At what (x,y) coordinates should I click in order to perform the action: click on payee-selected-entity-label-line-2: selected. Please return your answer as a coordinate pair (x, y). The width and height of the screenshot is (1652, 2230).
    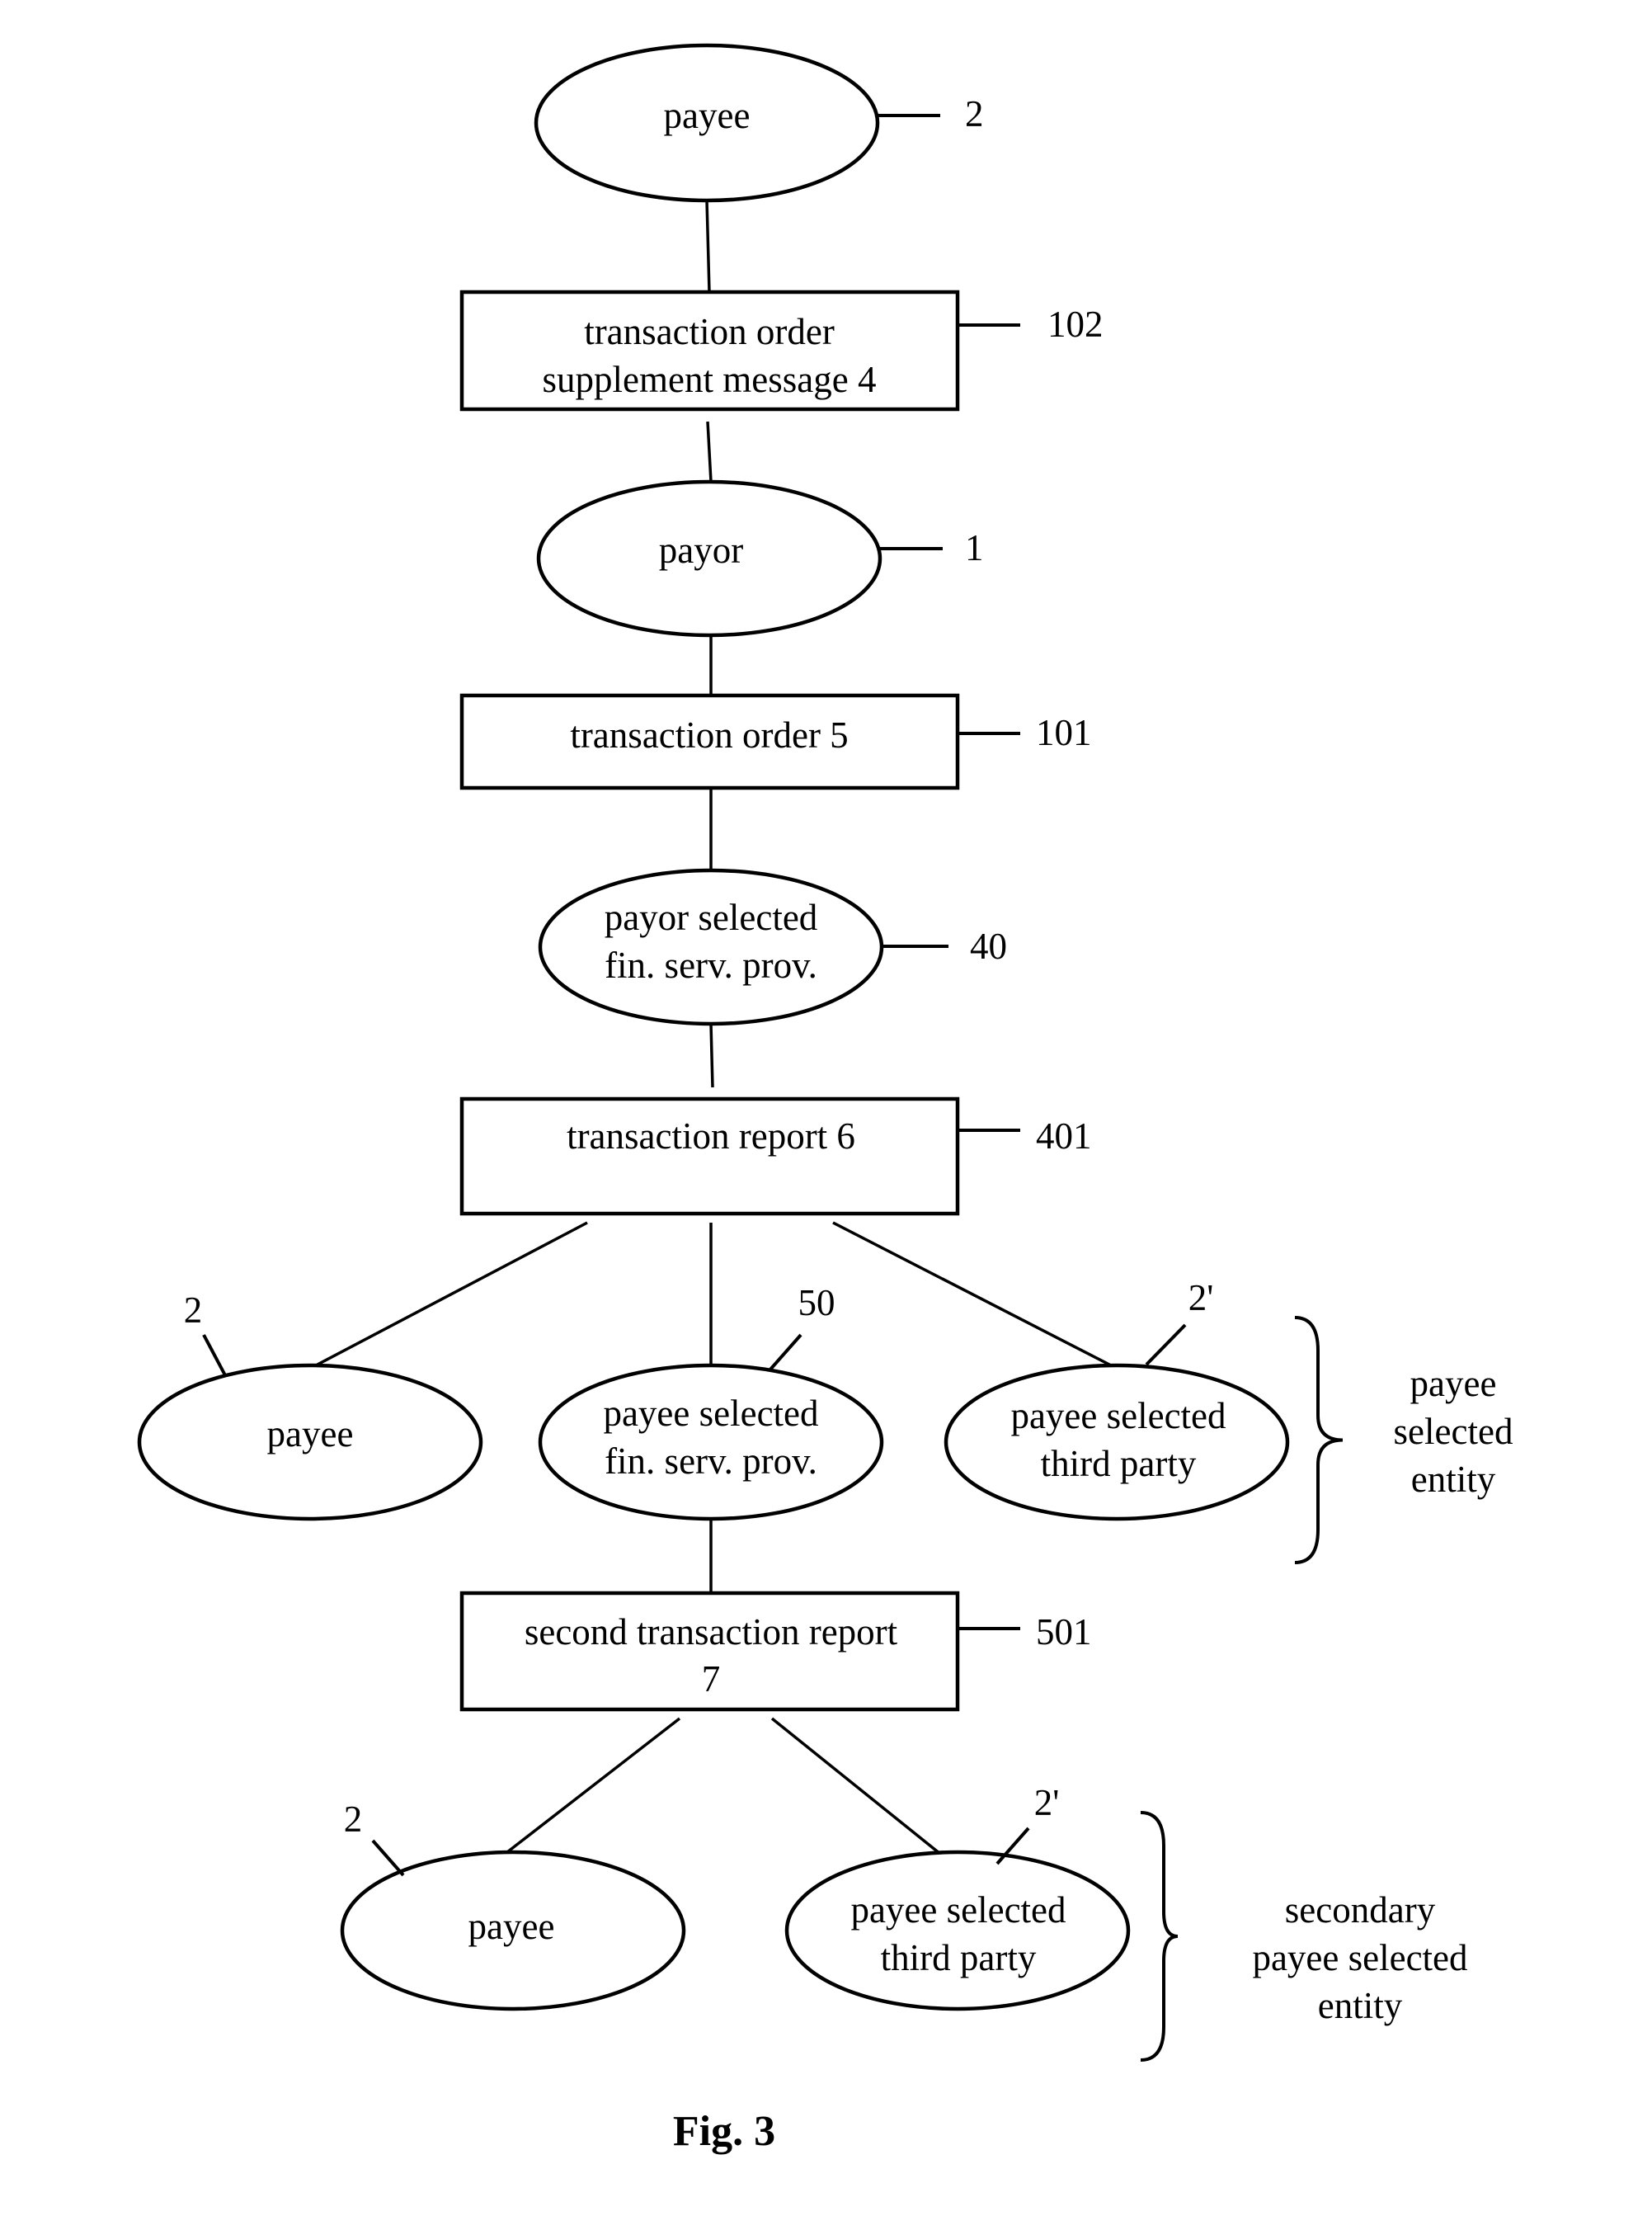
    Looking at the image, I should click on (1453, 1431).